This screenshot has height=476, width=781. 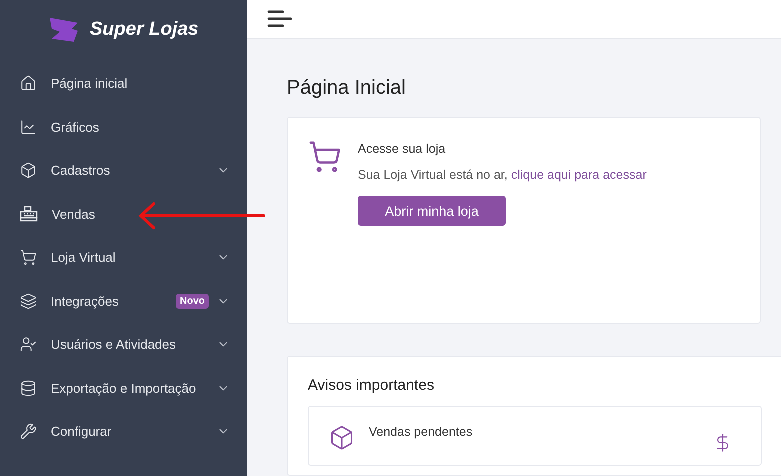 What do you see at coordinates (123, 388) in the screenshot?
I see `sidebar-item: Exportação e Importação` at bounding box center [123, 388].